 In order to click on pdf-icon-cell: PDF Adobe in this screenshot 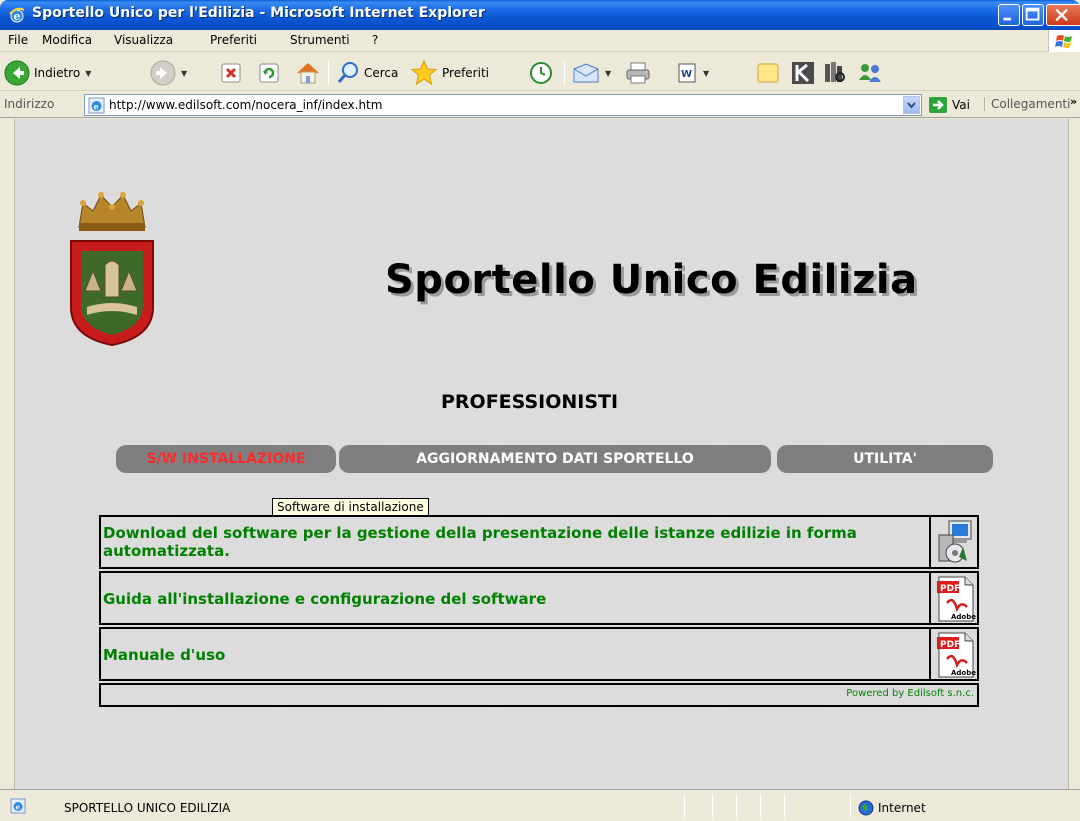, I will do `click(955, 654)`.